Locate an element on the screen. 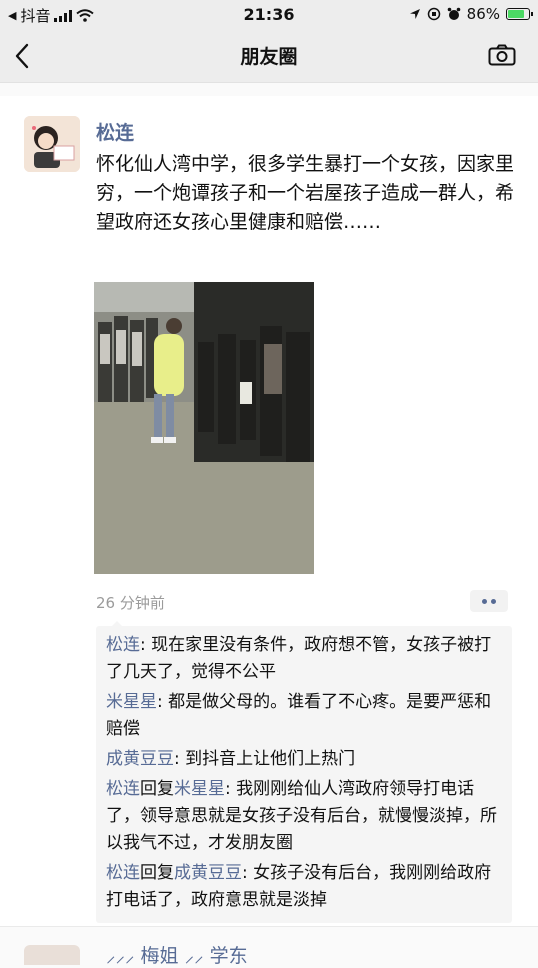  comment-author: 米星星 is located at coordinates (131, 702).